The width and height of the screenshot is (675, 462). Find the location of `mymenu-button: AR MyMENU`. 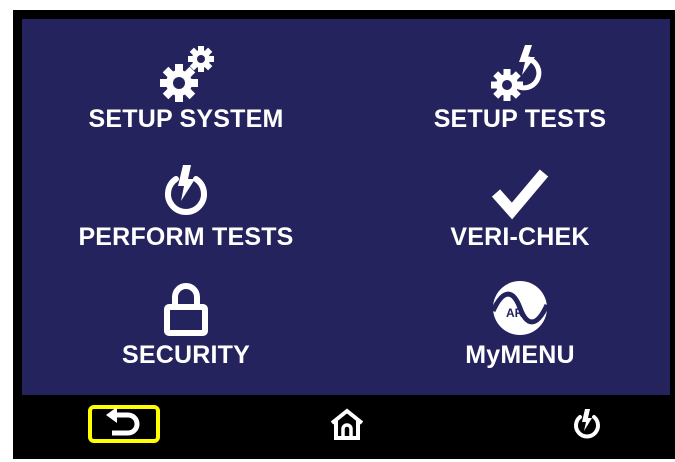

mymenu-button: AR MyMENU is located at coordinates (520, 331).